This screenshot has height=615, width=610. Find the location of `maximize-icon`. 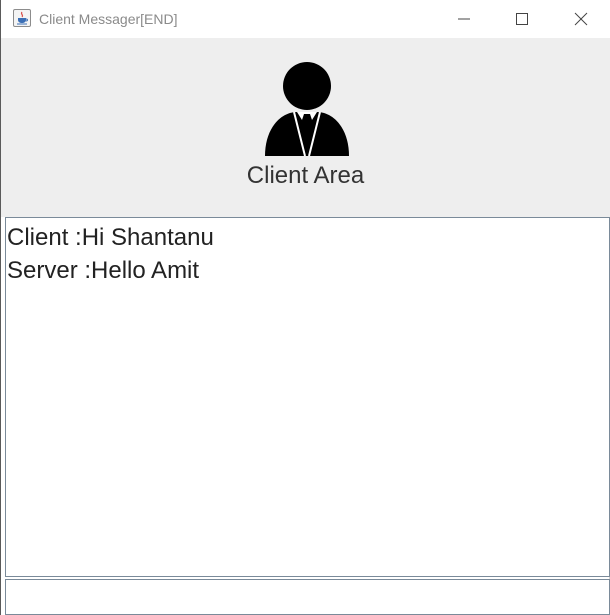

maximize-icon is located at coordinates (522, 19).